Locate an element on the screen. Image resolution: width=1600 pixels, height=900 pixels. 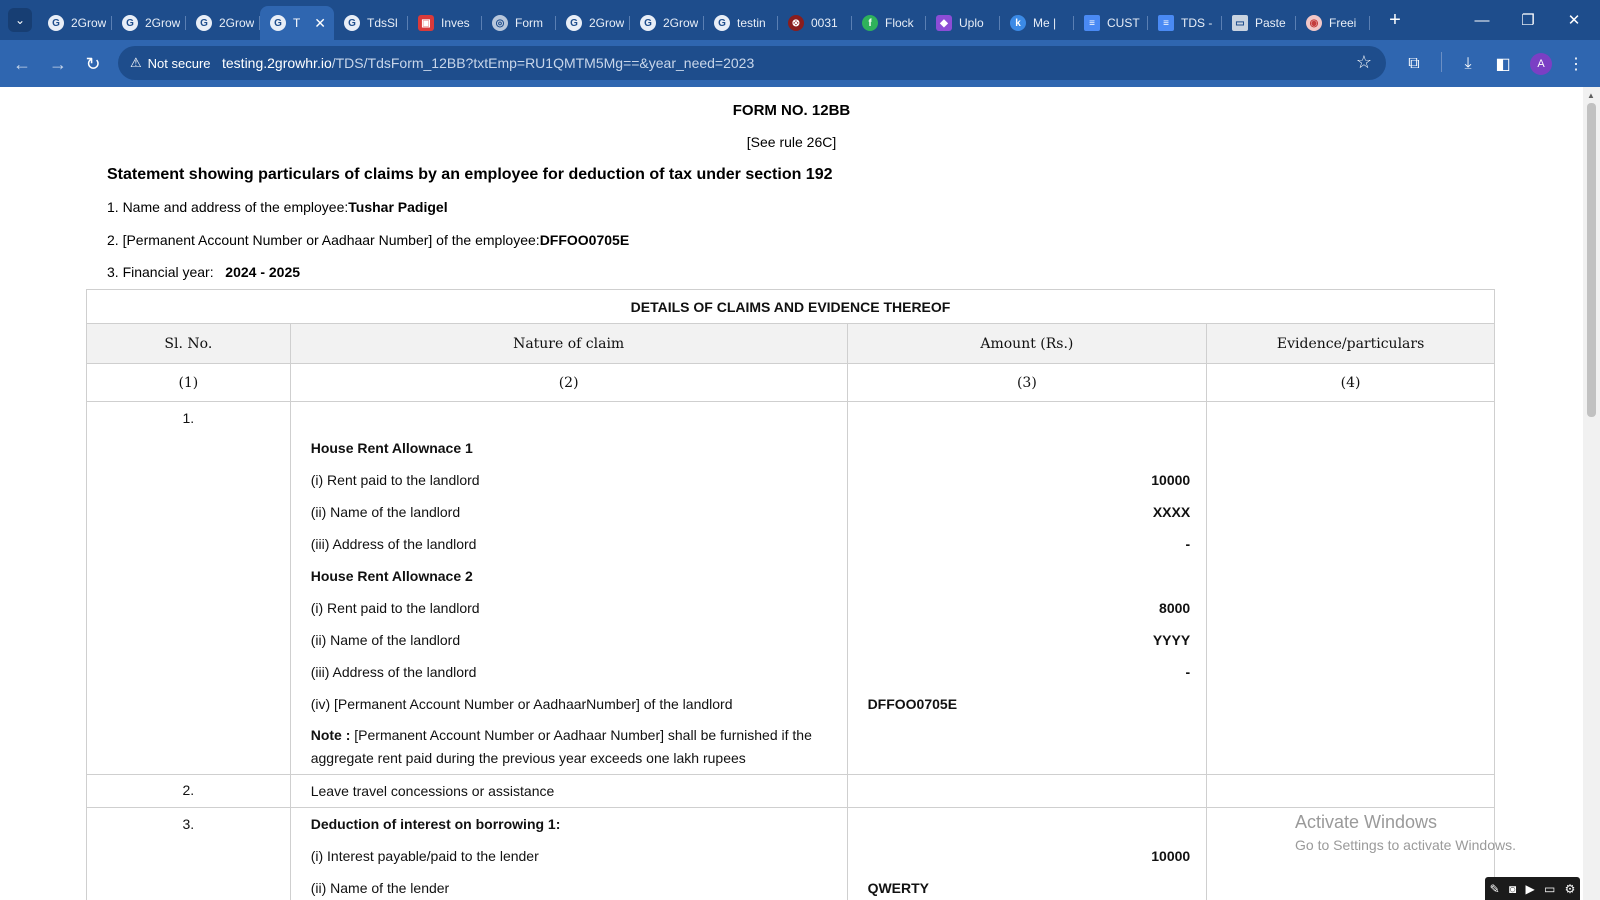
employee-name-label: 1. Name and address of the employee: is located at coordinates (228, 207).